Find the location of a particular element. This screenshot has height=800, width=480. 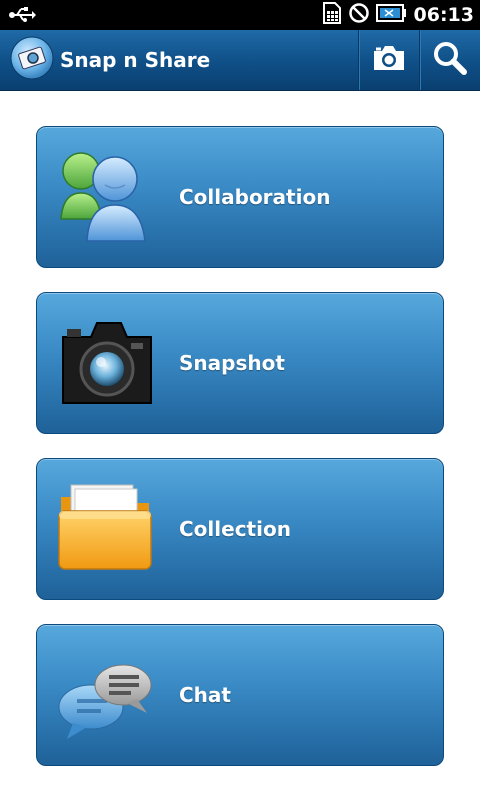

search-icon is located at coordinates (450, 60).